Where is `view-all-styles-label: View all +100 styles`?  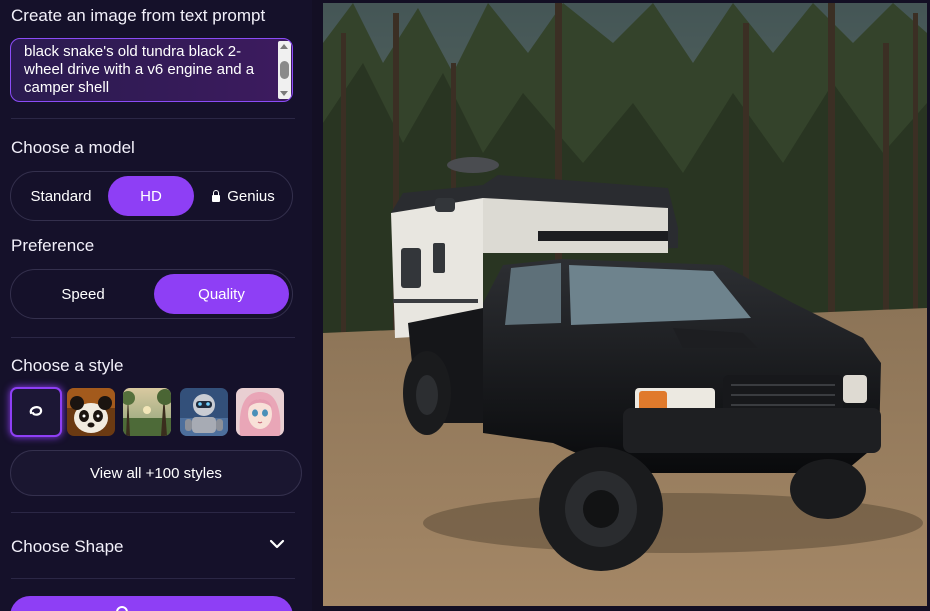 view-all-styles-label: View all +100 styles is located at coordinates (156, 473).